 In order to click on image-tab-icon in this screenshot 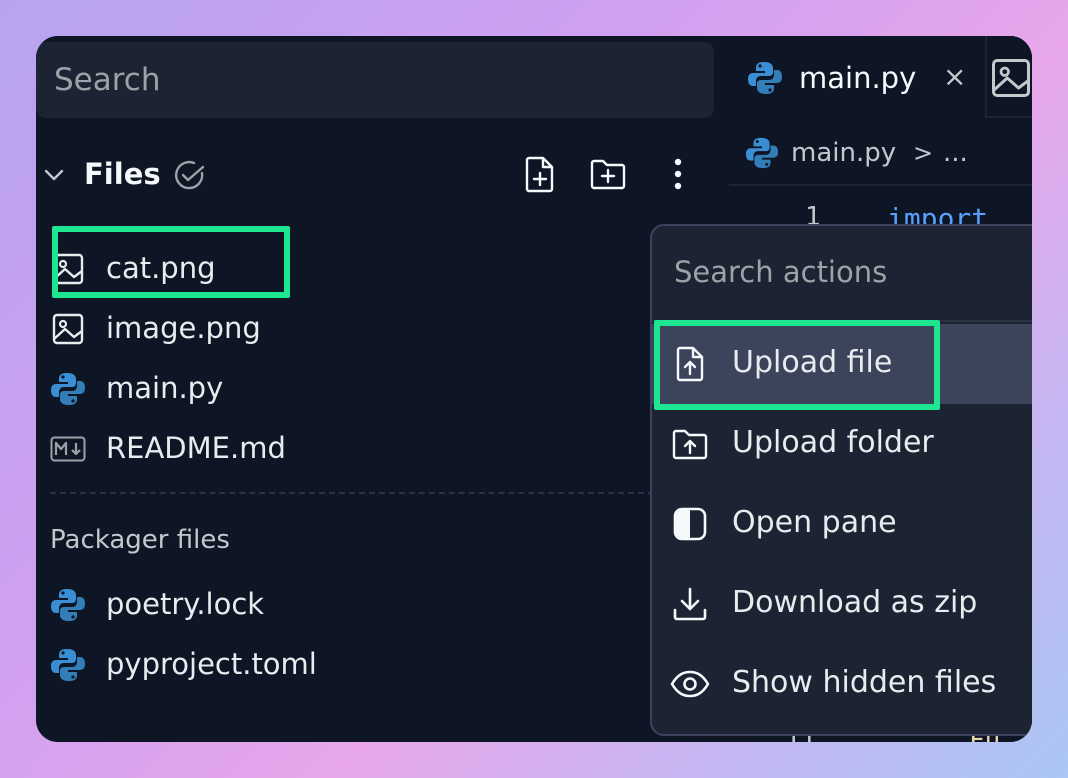, I will do `click(1011, 78)`.